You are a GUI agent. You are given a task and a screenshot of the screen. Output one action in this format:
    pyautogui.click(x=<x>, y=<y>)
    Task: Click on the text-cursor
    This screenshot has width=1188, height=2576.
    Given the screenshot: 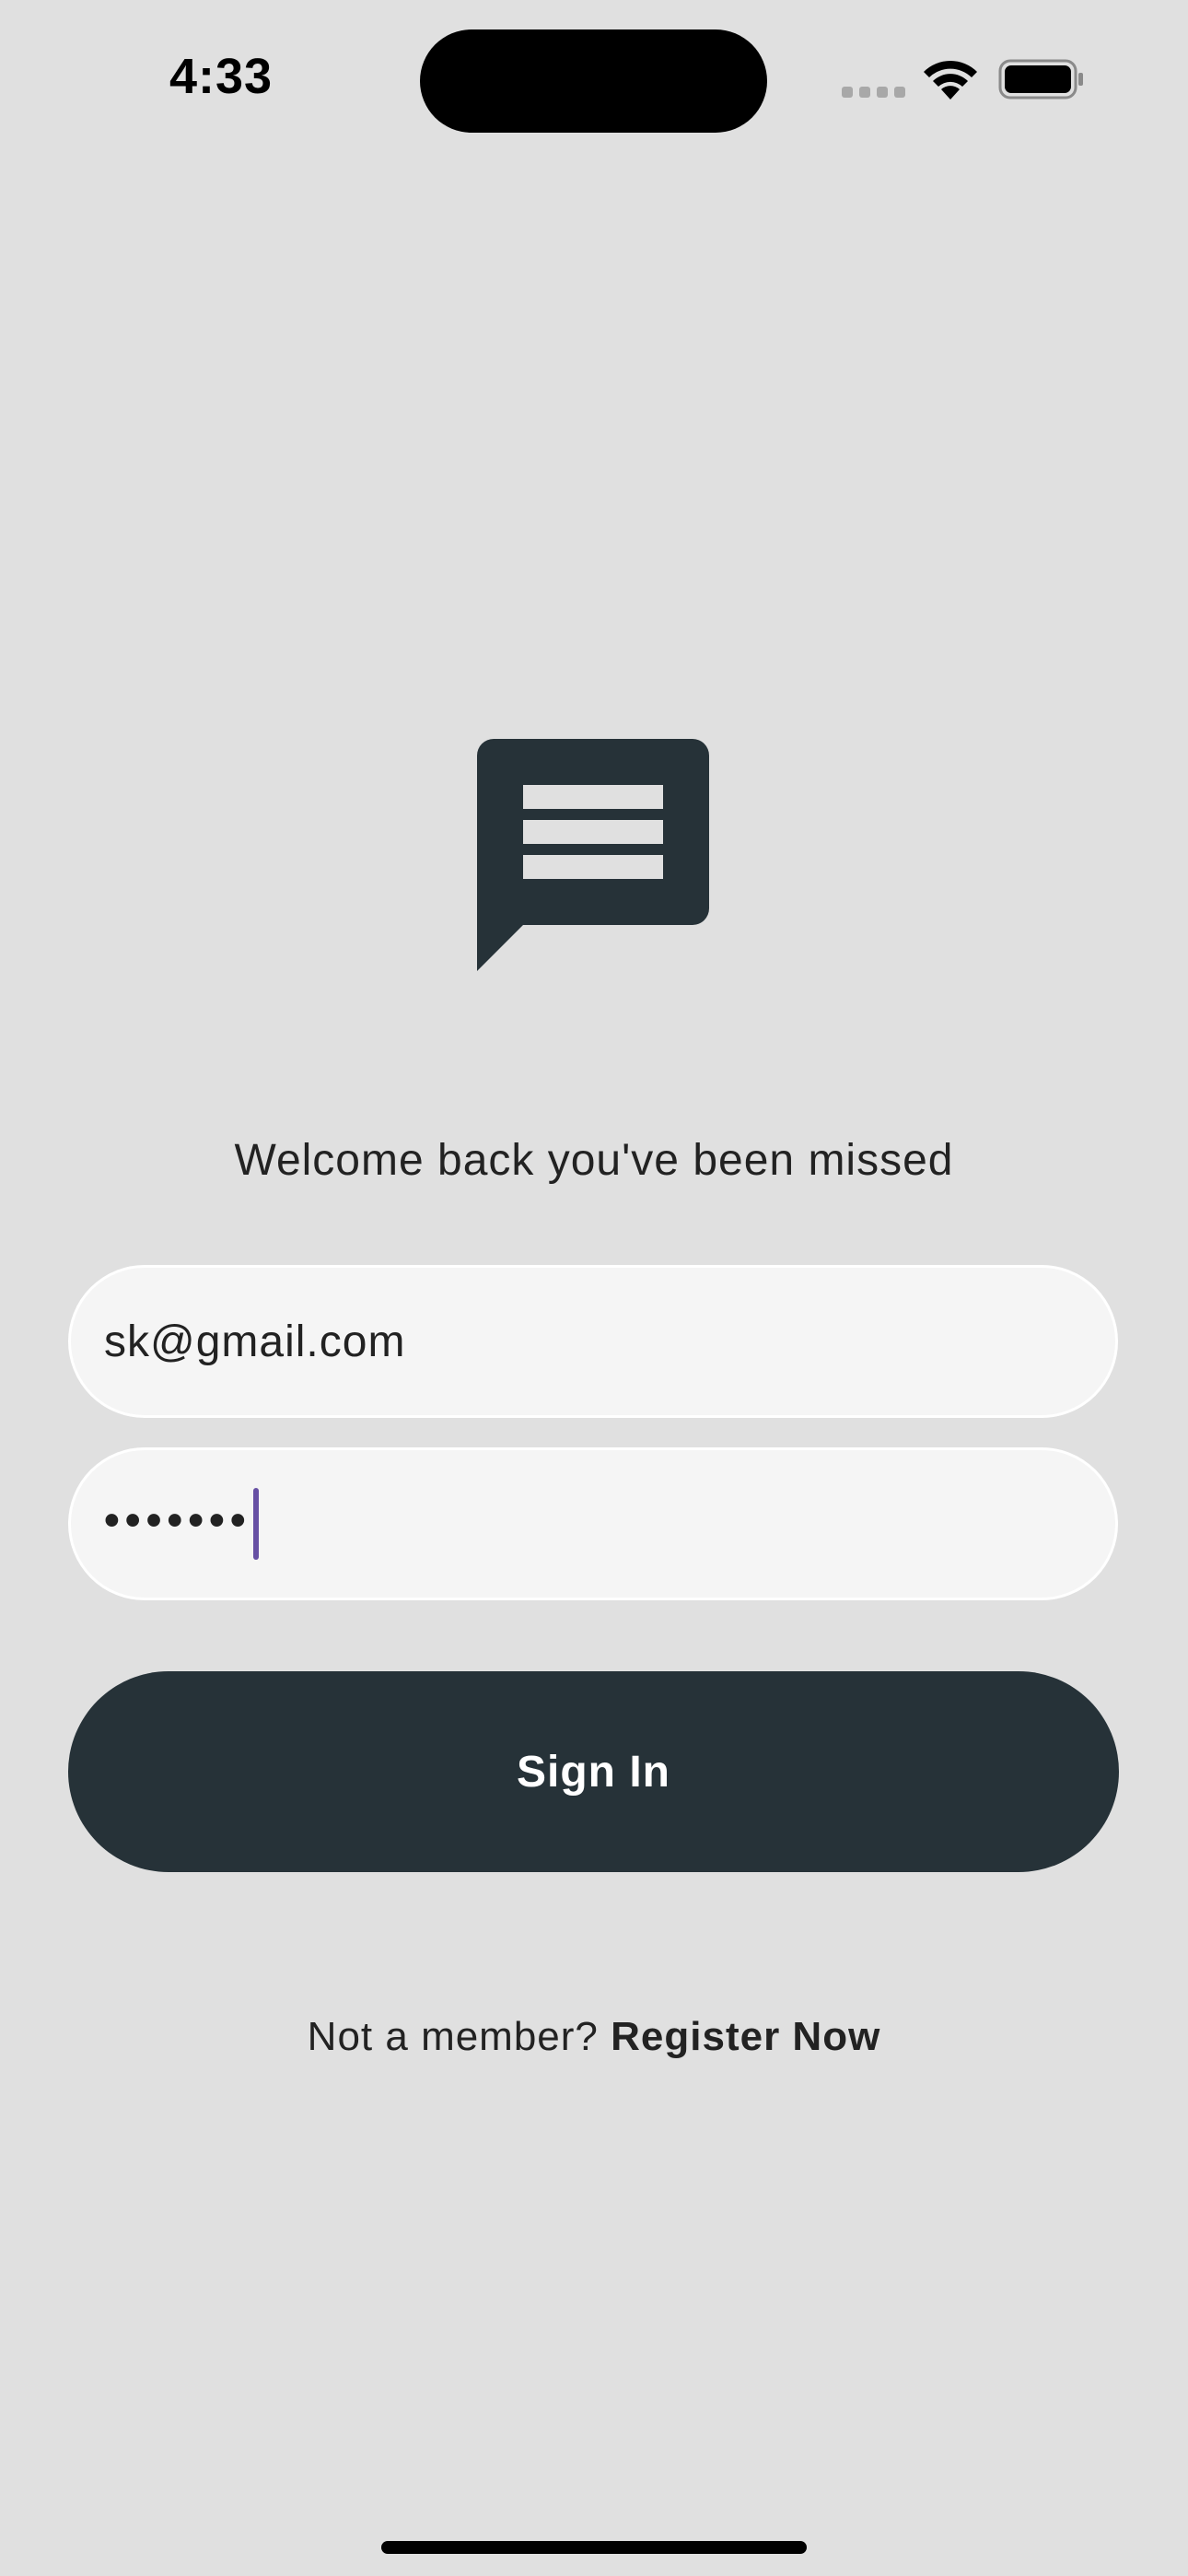 What is the action you would take?
    pyautogui.click(x=256, y=1524)
    